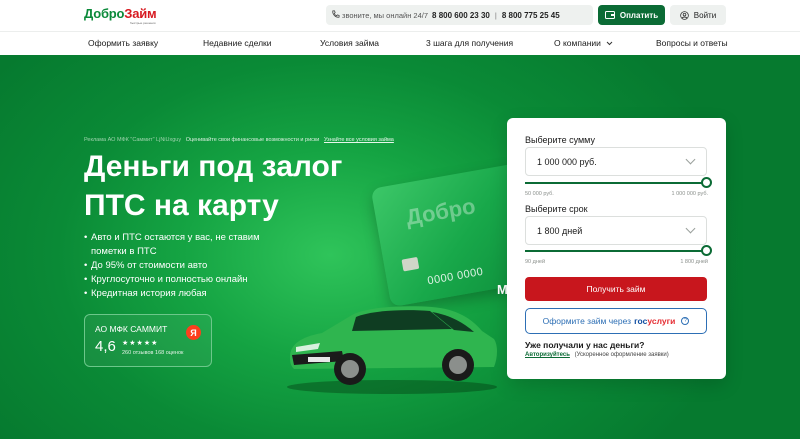 The width and height of the screenshot is (800, 439). Describe the element at coordinates (124, 251) in the screenshot. I see `benefit-text-cont: пометки в ПТС` at that location.